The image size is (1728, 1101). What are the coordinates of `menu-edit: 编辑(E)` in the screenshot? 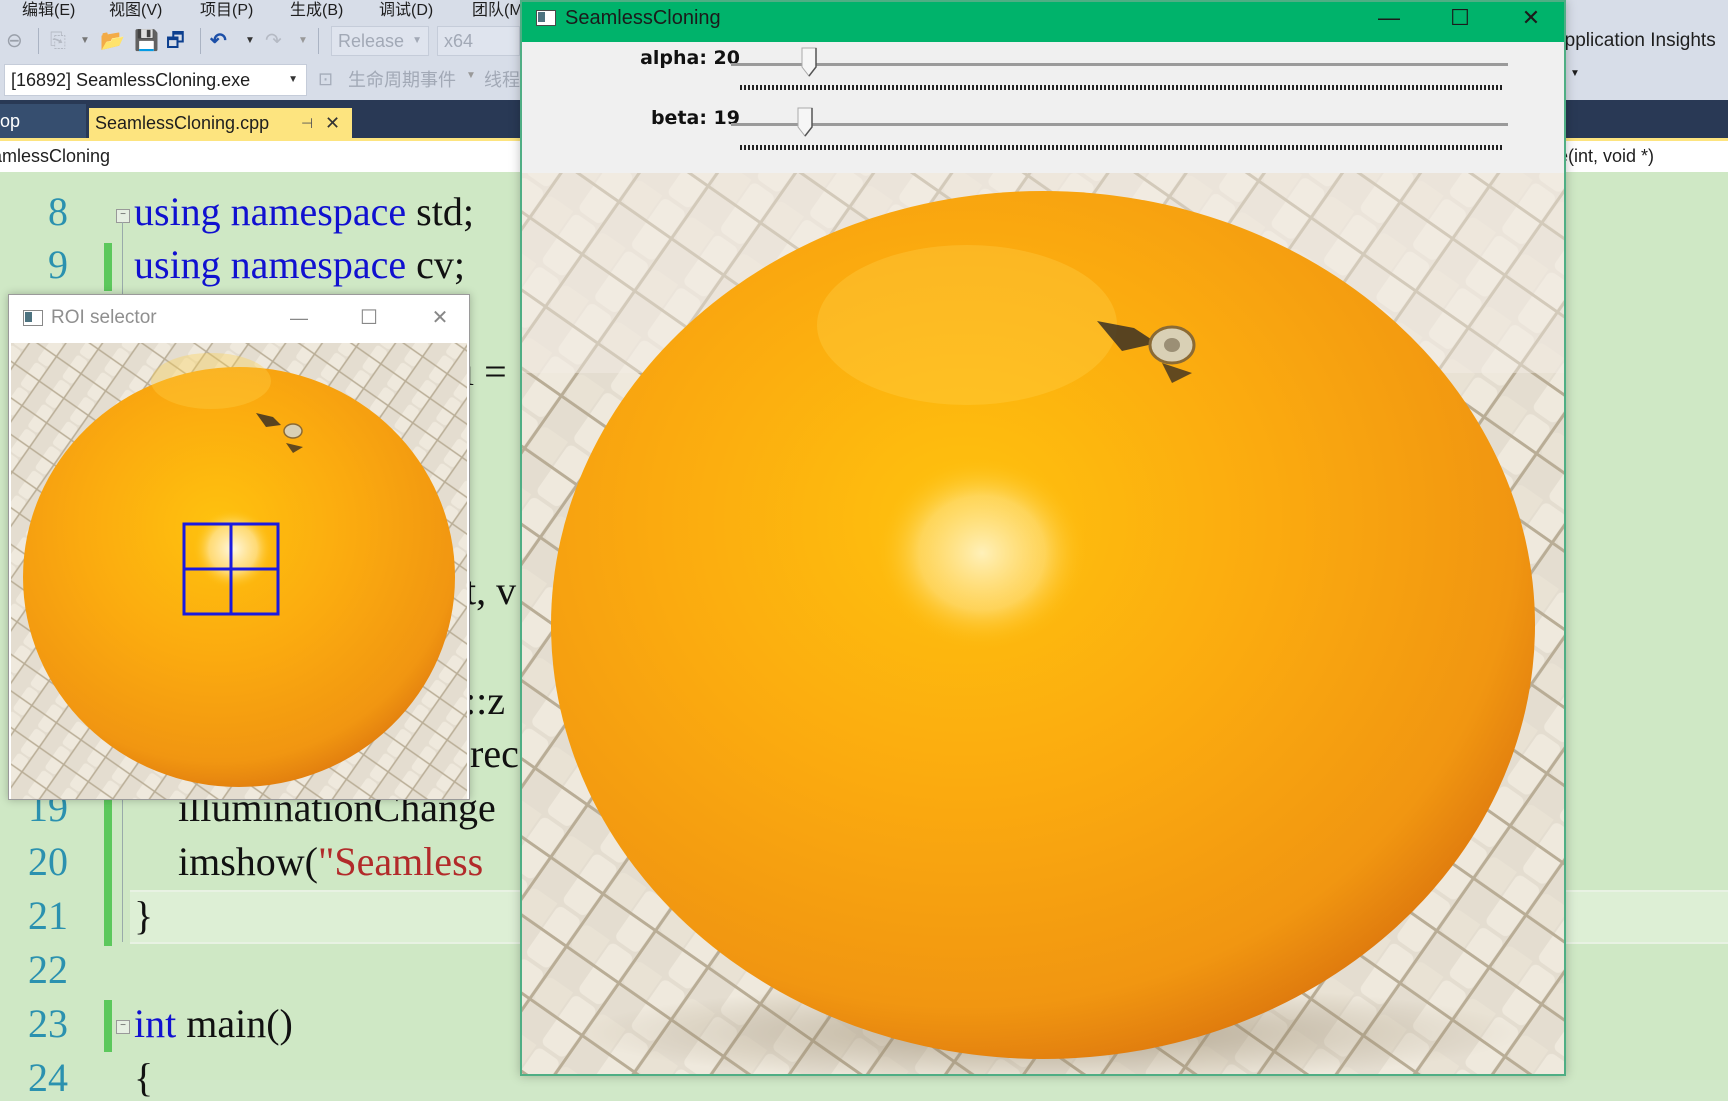 It's located at (48, 10).